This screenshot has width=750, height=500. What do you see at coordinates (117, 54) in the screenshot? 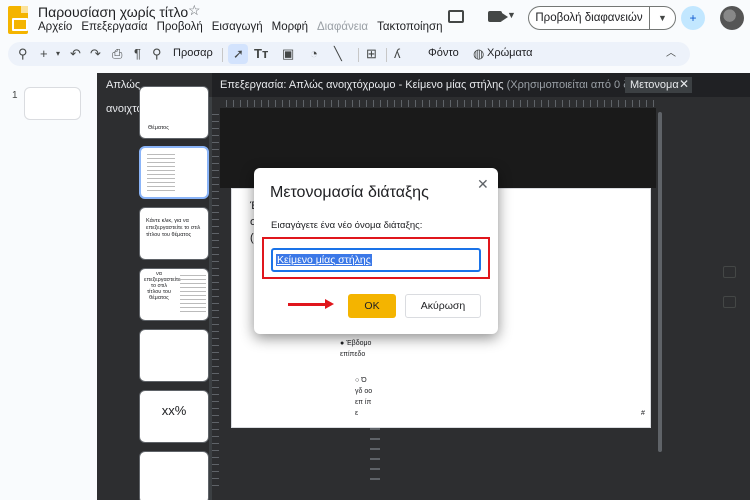
I see `print-icon: ⎙` at bounding box center [117, 54].